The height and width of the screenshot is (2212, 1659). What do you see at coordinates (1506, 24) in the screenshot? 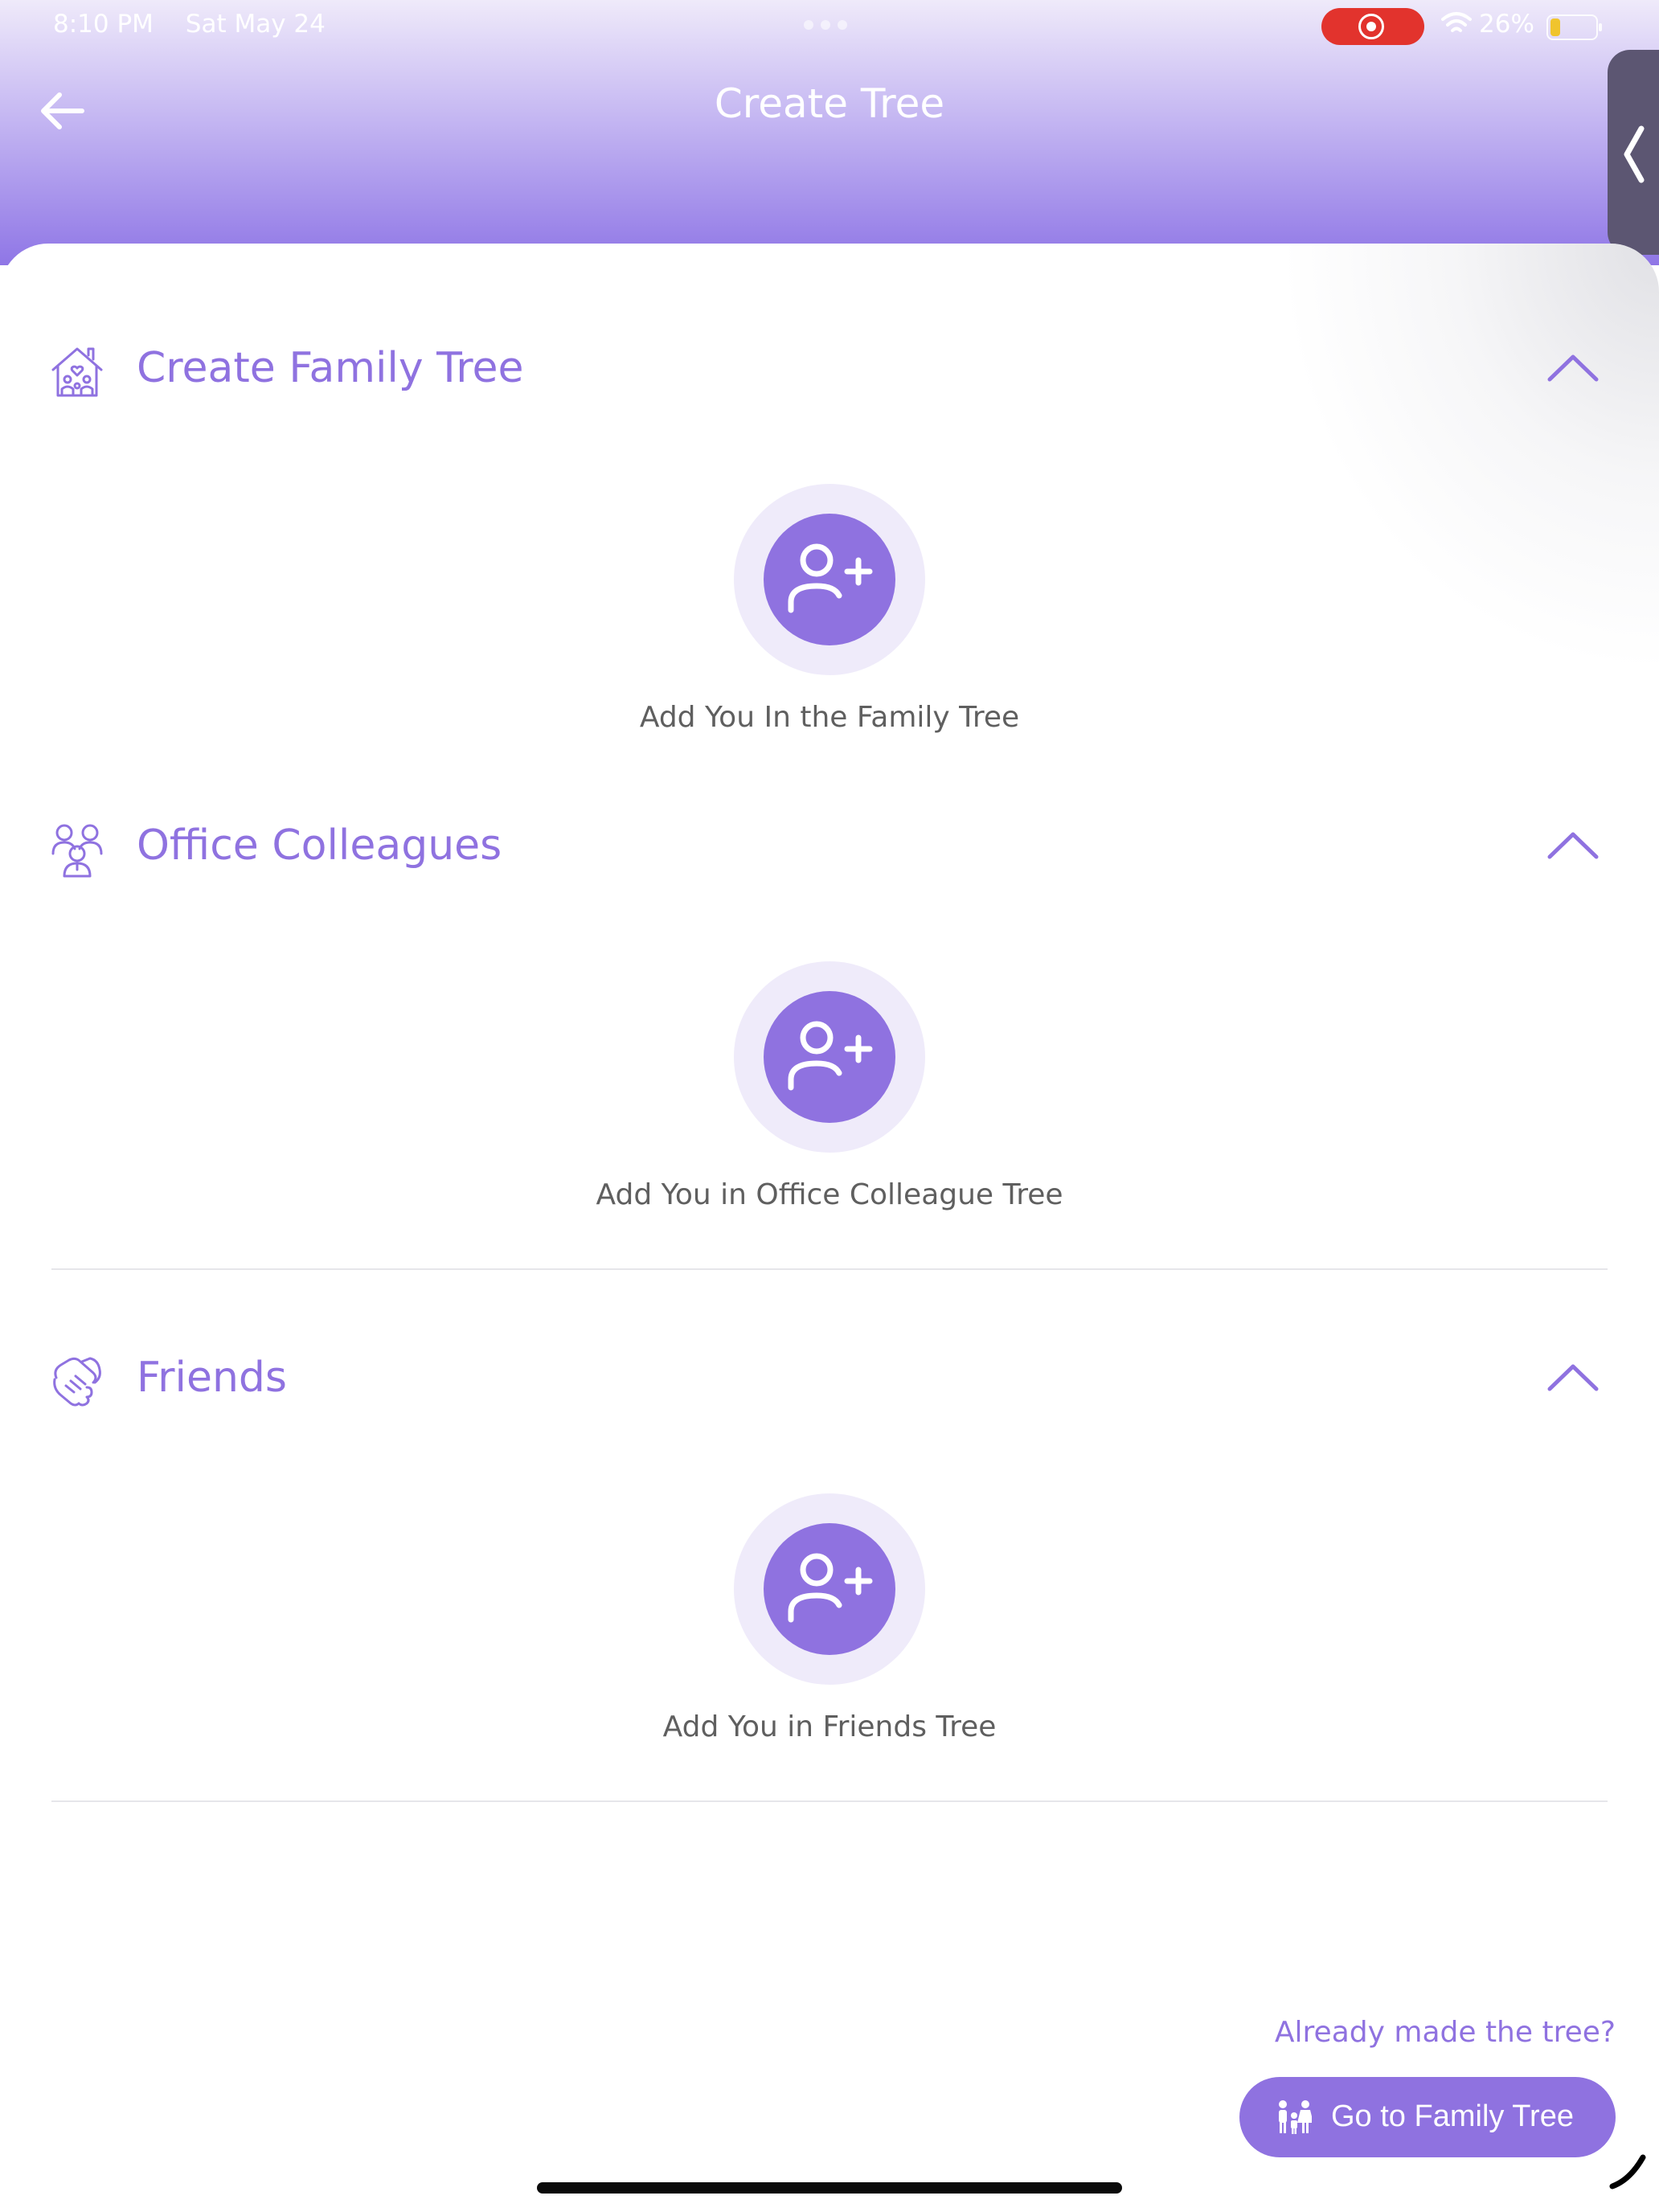
I see `battery-percent: 26%` at bounding box center [1506, 24].